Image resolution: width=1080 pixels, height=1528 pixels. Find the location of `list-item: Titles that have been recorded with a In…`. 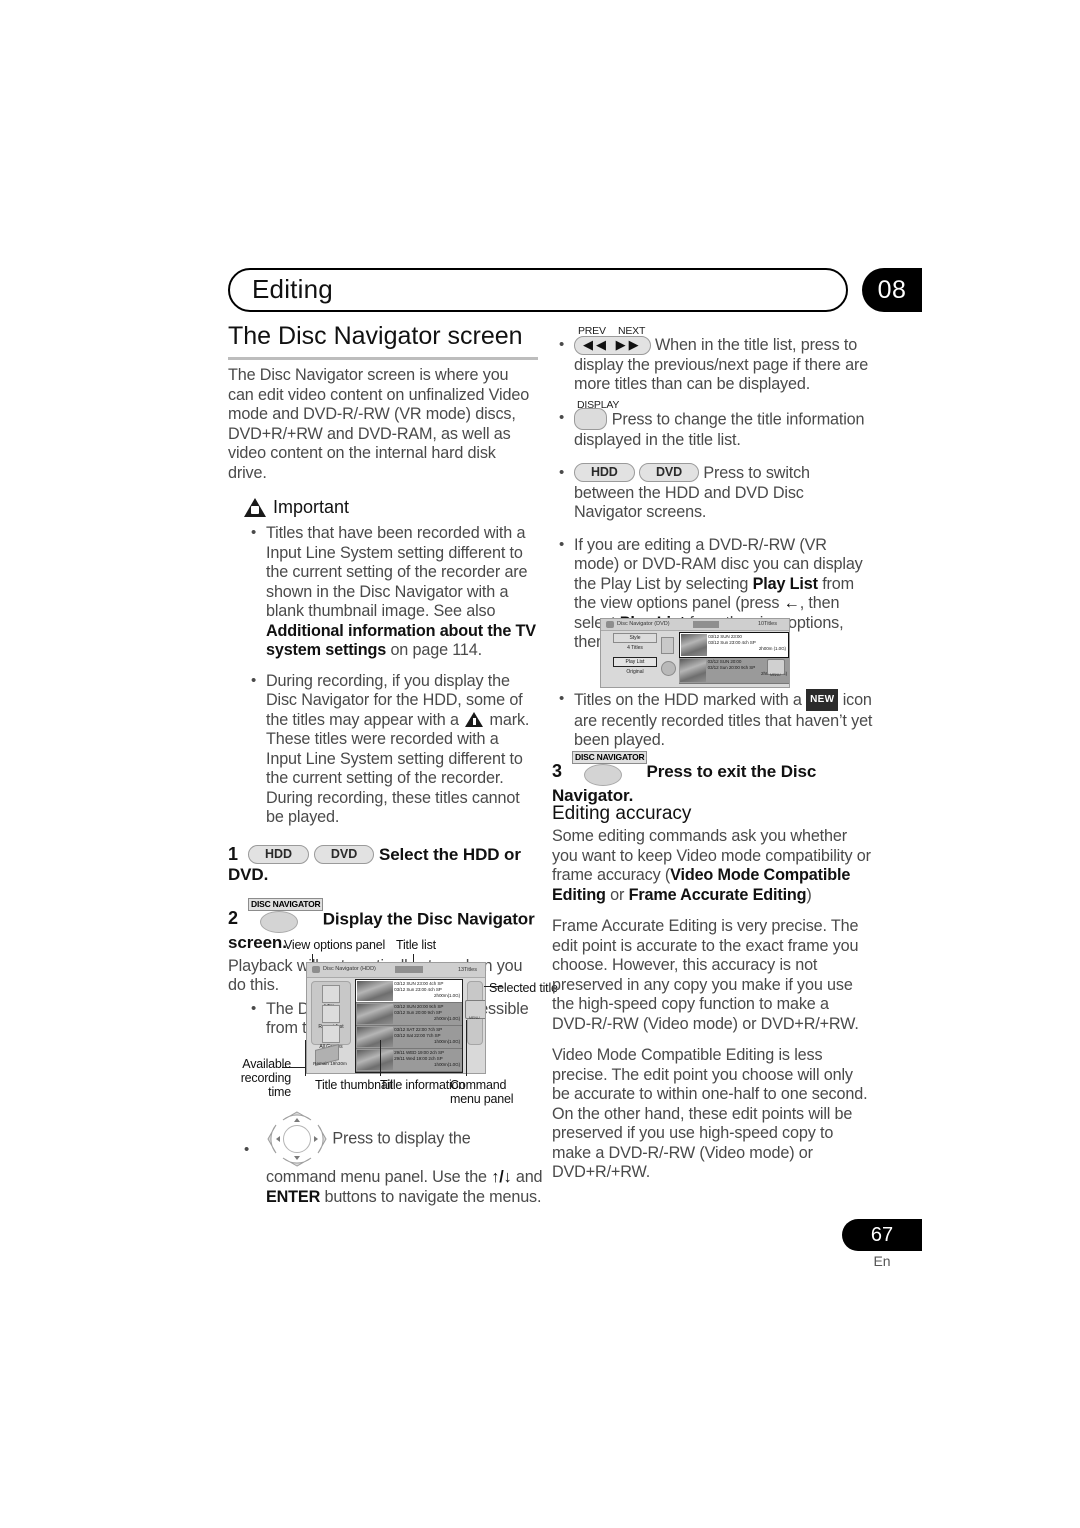

list-item: Titles that have been recorded with a In… is located at coordinates (391, 592).